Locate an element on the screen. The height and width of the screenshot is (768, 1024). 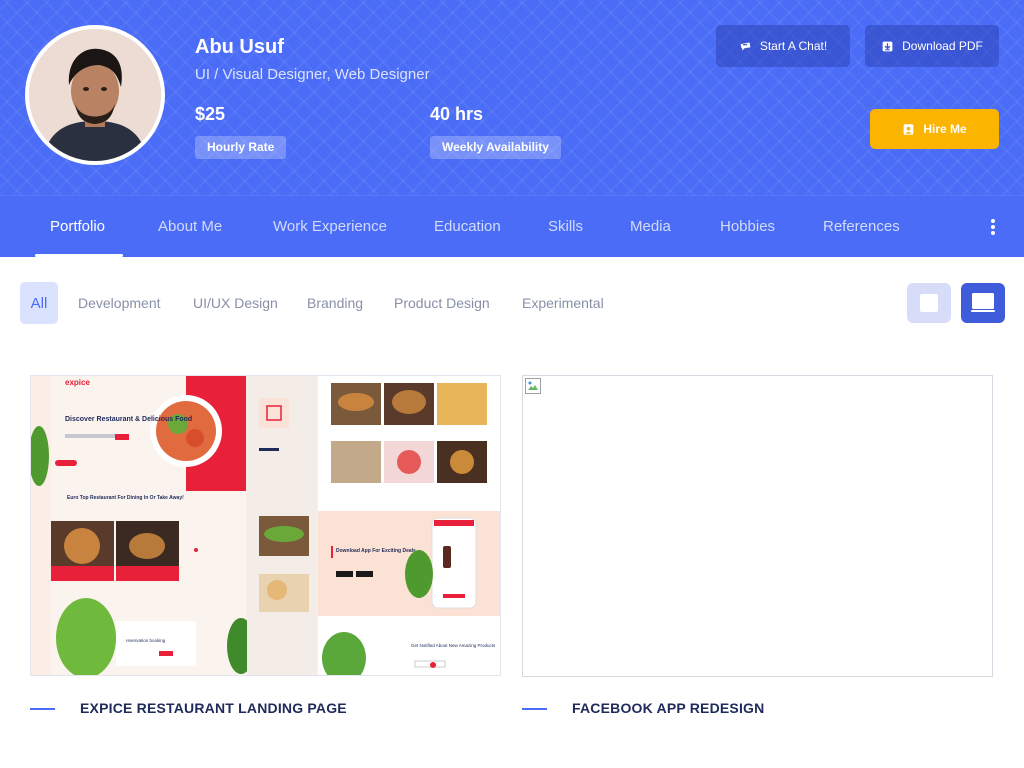
mockup-brand: expice is located at coordinates (77, 382).